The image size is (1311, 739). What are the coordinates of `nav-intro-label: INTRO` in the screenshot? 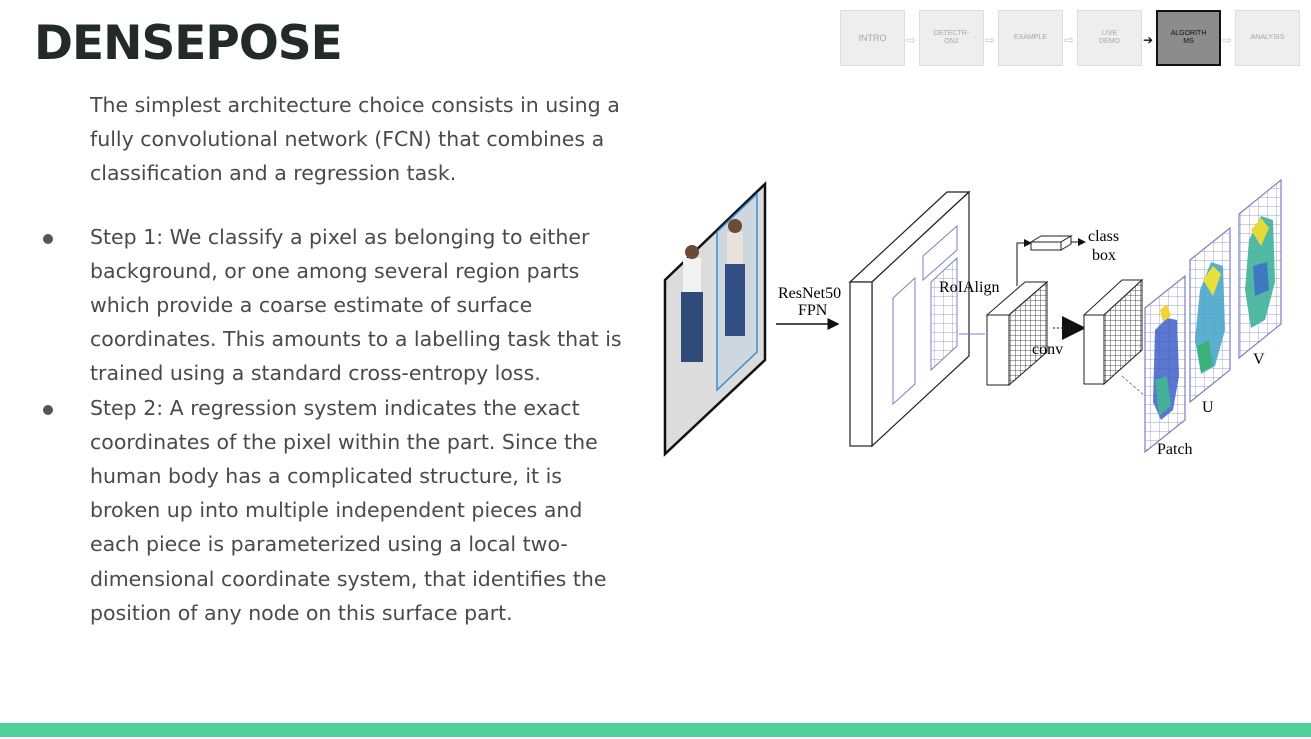 It's located at (872, 38).